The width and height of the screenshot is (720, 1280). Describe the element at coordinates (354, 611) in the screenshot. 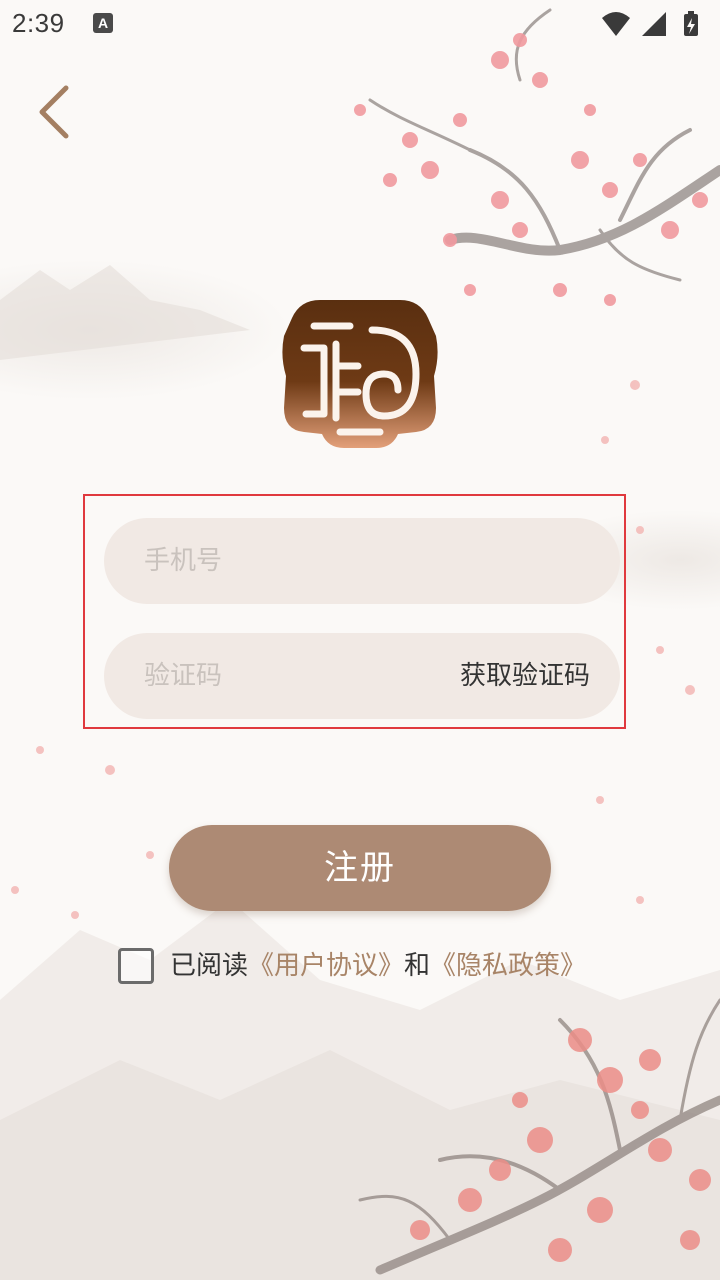

I see `login-form-highlight: 获取验证码` at that location.